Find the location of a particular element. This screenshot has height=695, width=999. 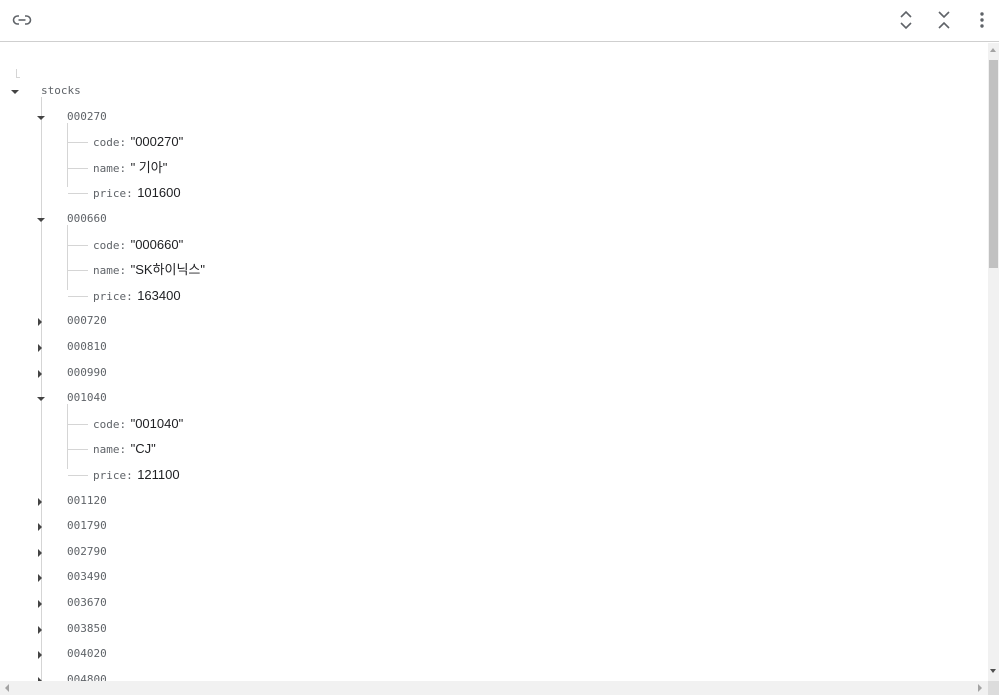

link-icon is located at coordinates (22, 20).